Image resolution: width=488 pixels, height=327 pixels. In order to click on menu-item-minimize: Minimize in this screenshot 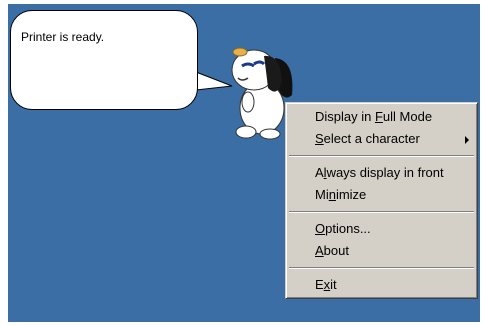, I will do `click(381, 195)`.